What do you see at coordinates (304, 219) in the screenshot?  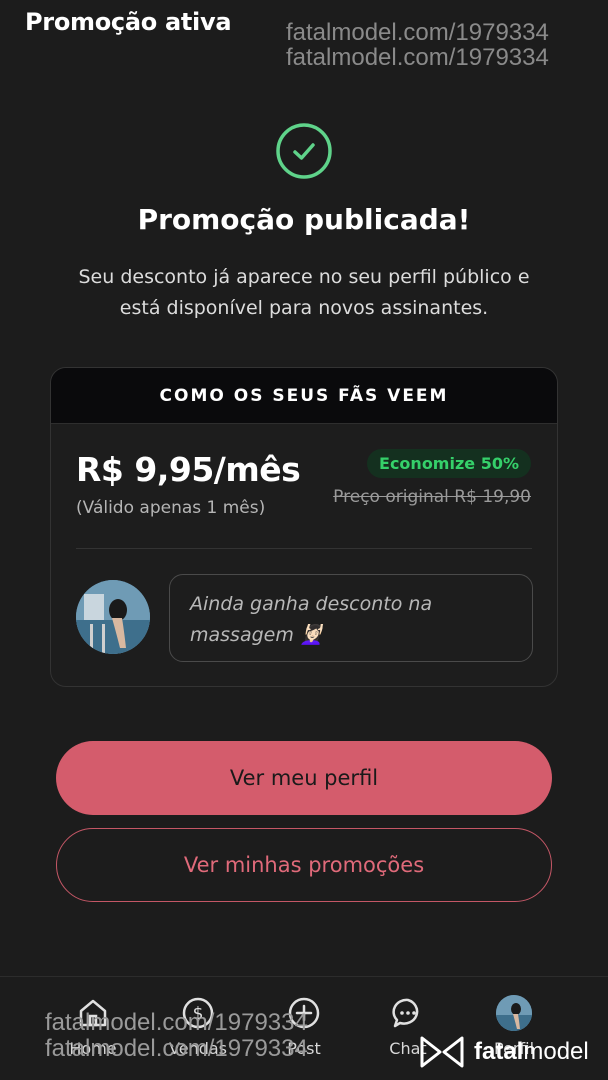 I see `success-title: Promoção publicada!` at bounding box center [304, 219].